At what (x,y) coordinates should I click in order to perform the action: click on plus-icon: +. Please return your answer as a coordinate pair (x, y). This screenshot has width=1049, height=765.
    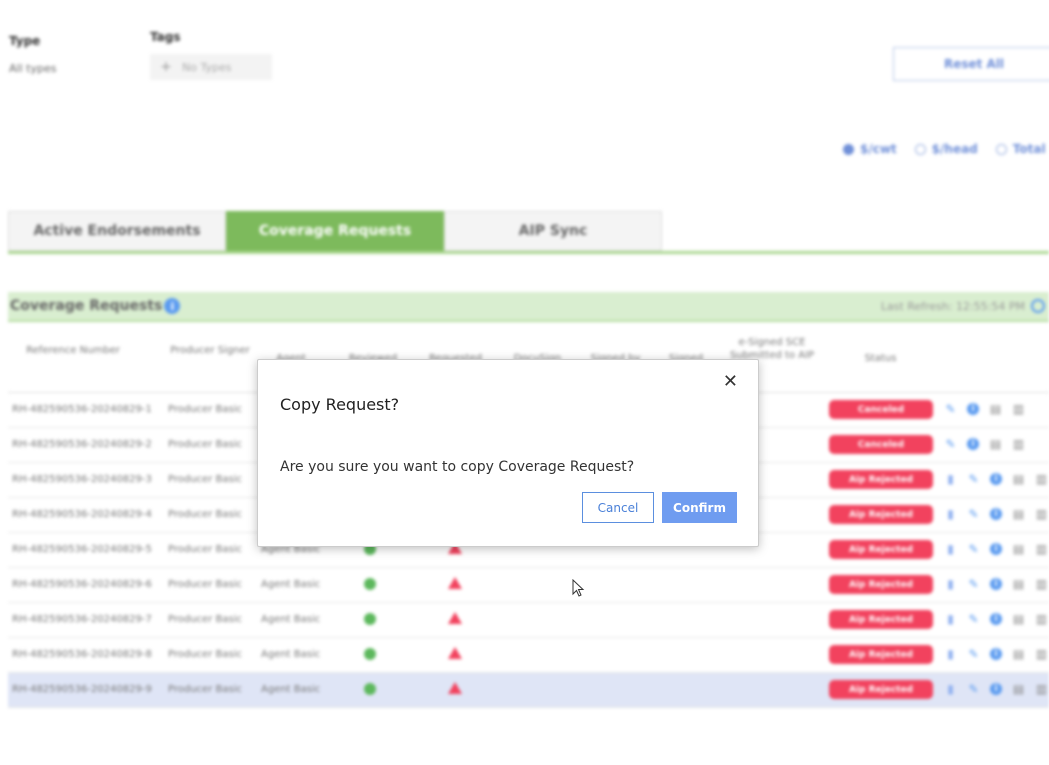
    Looking at the image, I should click on (166, 67).